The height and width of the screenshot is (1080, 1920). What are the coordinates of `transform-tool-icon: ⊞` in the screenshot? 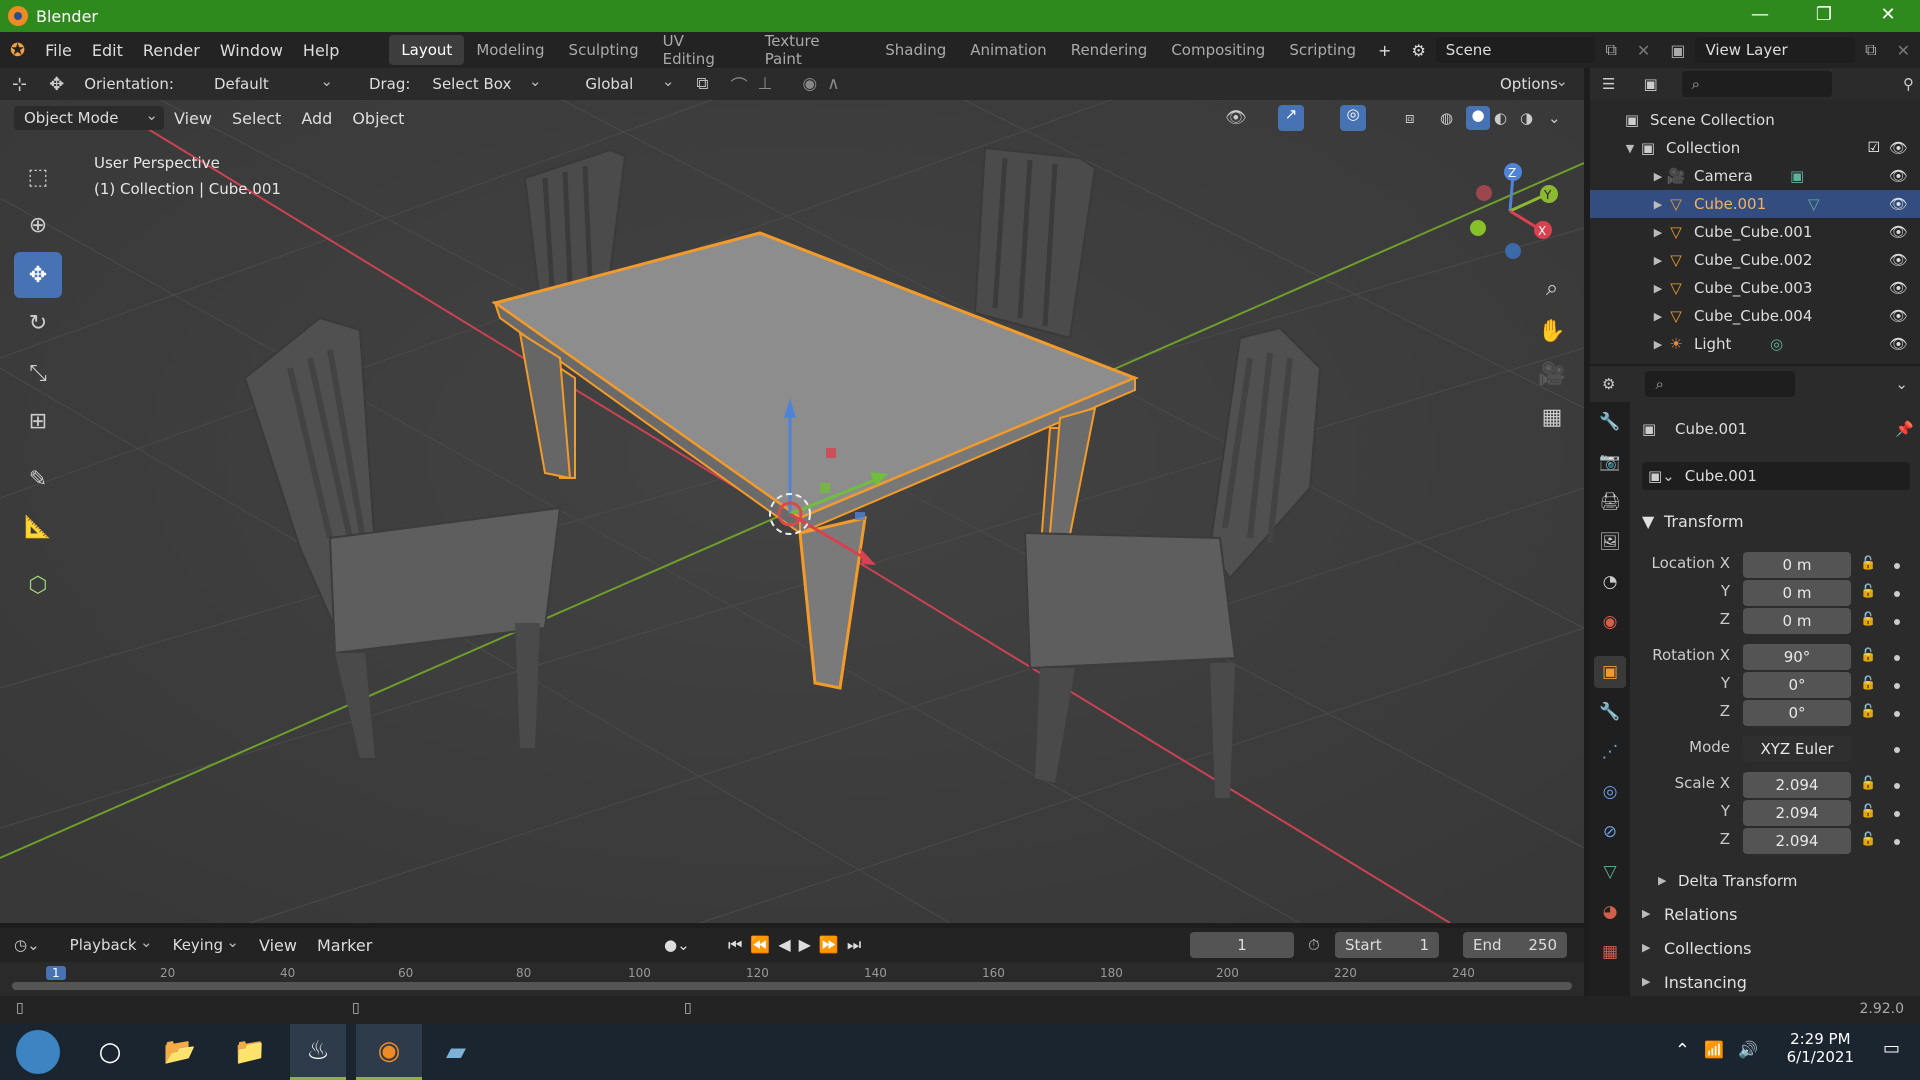 It's located at (38, 421).